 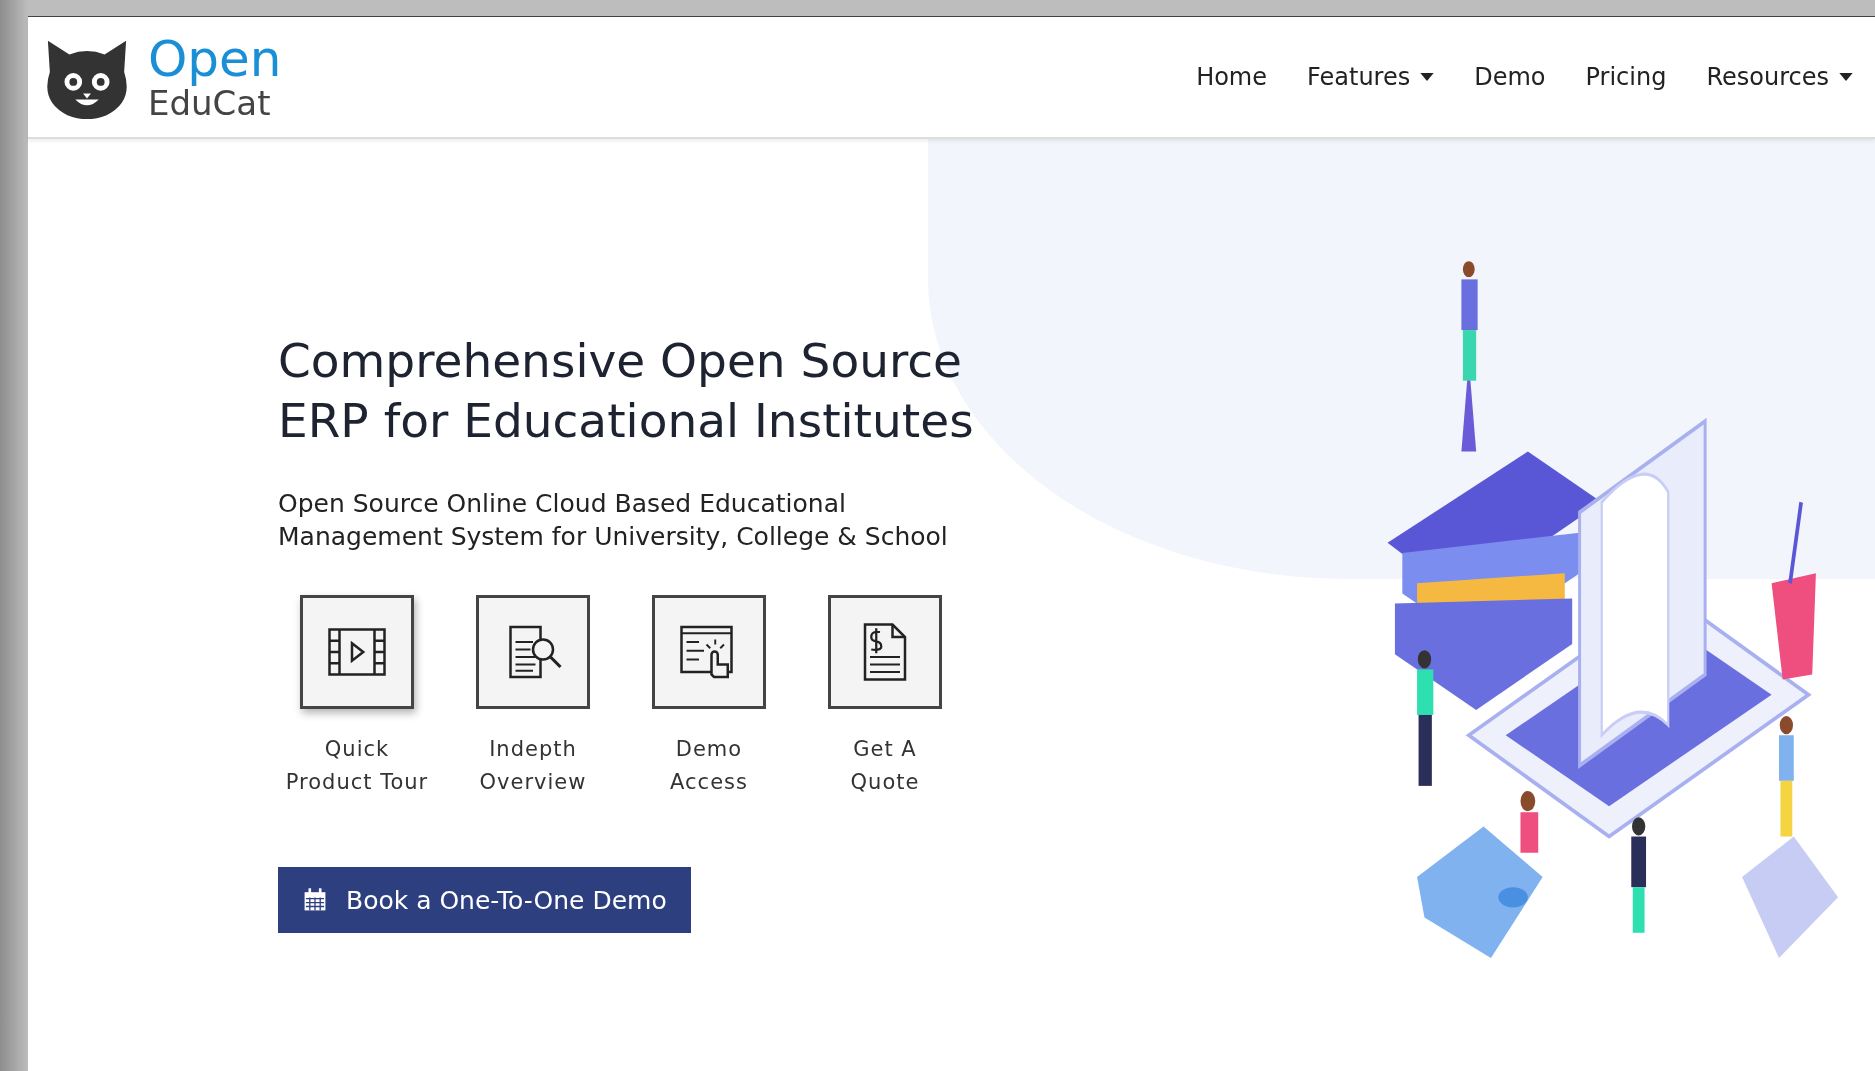 What do you see at coordinates (533, 766) in the screenshot?
I see `feature-label: Indepth Overview` at bounding box center [533, 766].